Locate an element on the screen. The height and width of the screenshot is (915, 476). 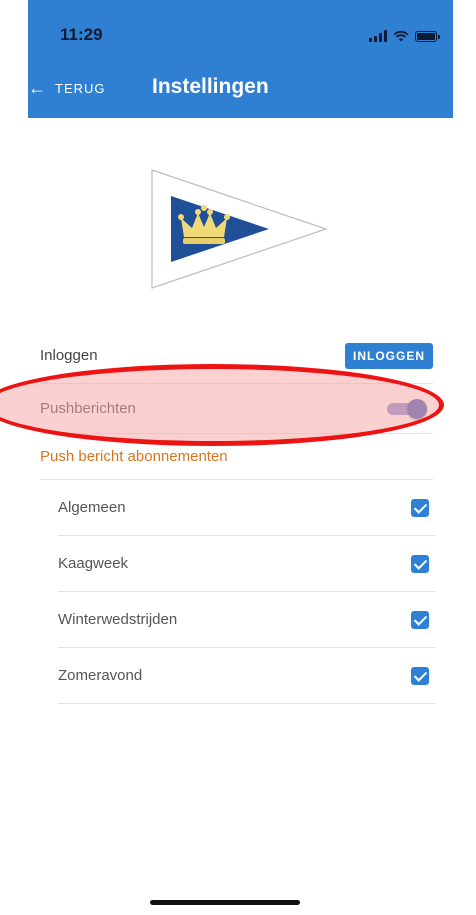
subscription-label: Kaagweek is located at coordinates (93, 563).